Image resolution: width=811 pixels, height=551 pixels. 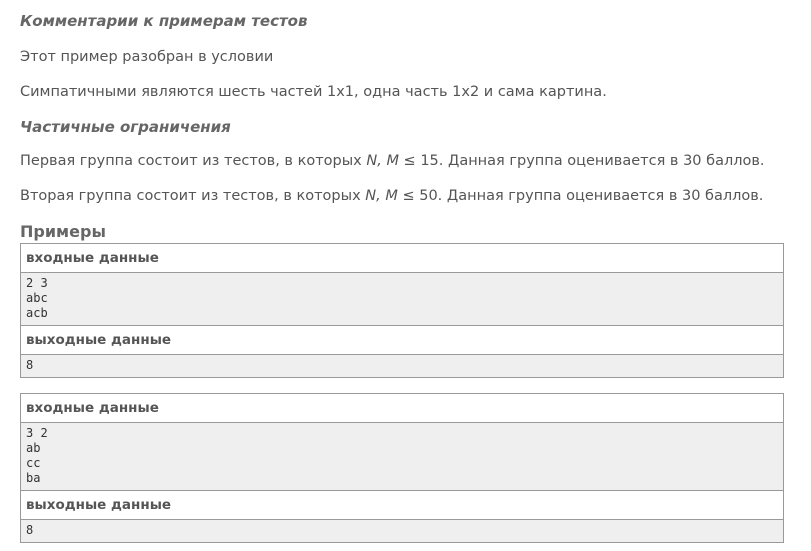 What do you see at coordinates (402, 530) in the screenshot?
I see `sample-2-output: 8` at bounding box center [402, 530].